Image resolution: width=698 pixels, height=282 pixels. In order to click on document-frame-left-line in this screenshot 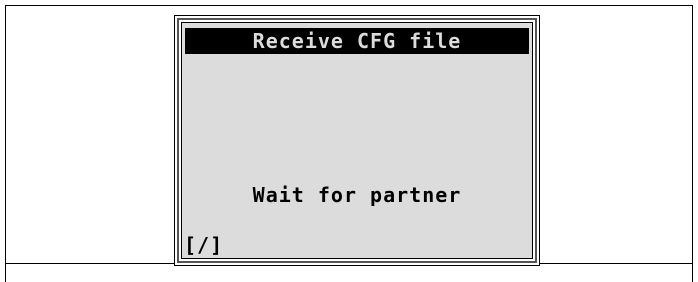, I will do `click(5, 143)`.